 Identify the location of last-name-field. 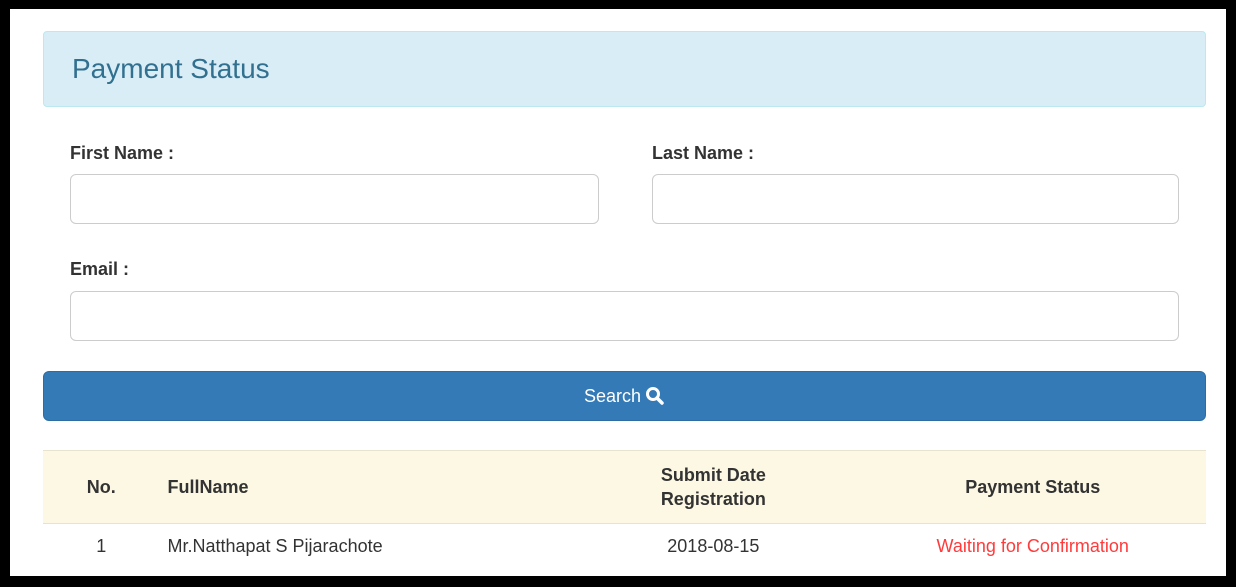
(915, 199).